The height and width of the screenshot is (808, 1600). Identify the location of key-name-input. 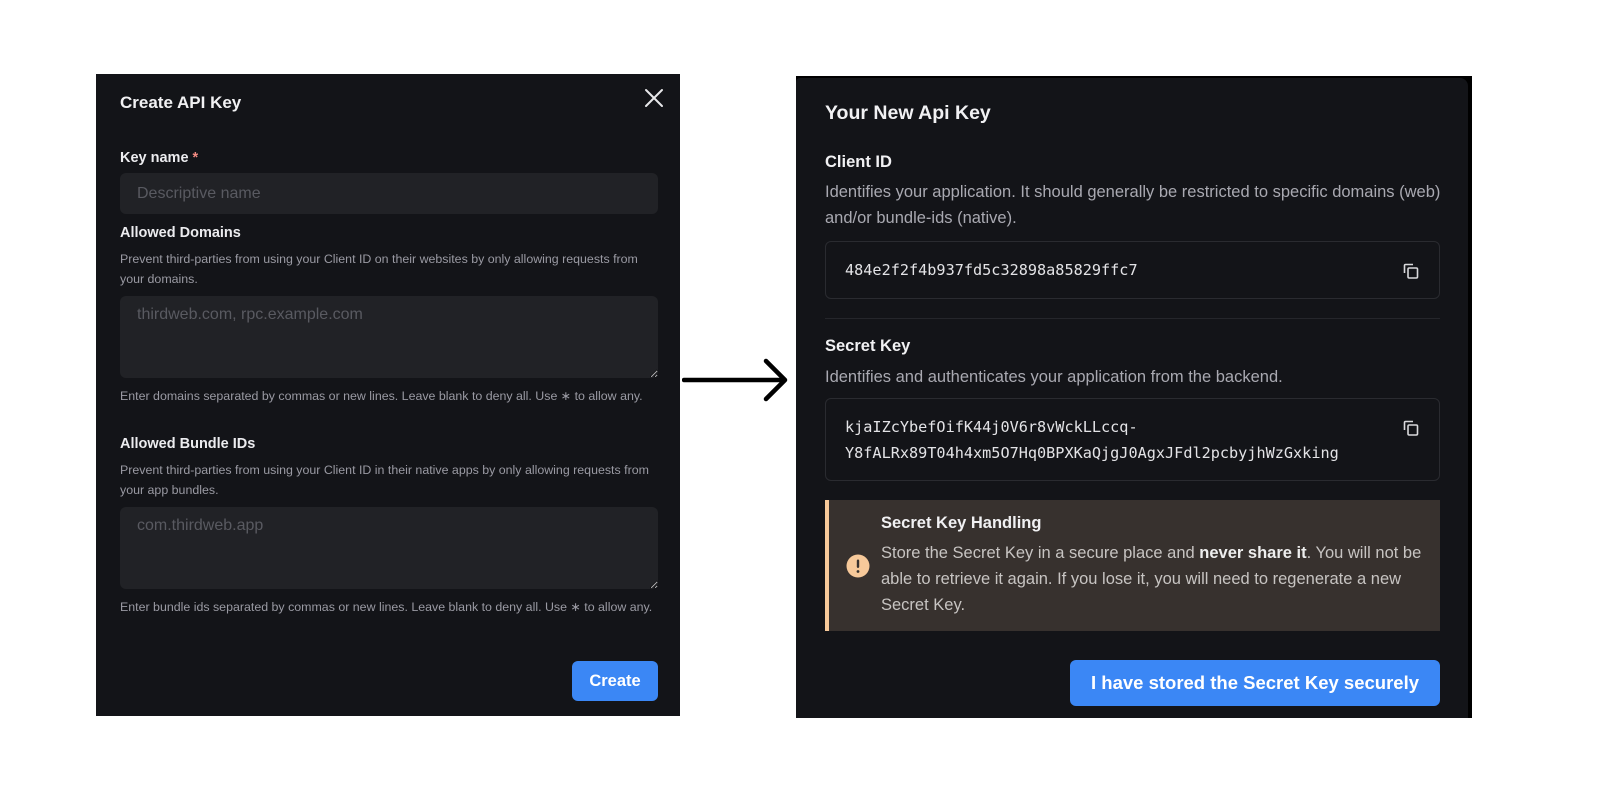
(389, 193).